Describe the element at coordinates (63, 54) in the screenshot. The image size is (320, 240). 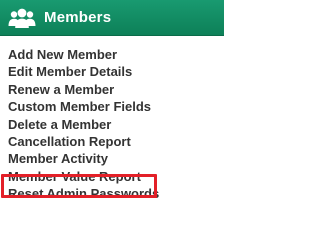
I see `menu-item-label: Add New Member` at that location.